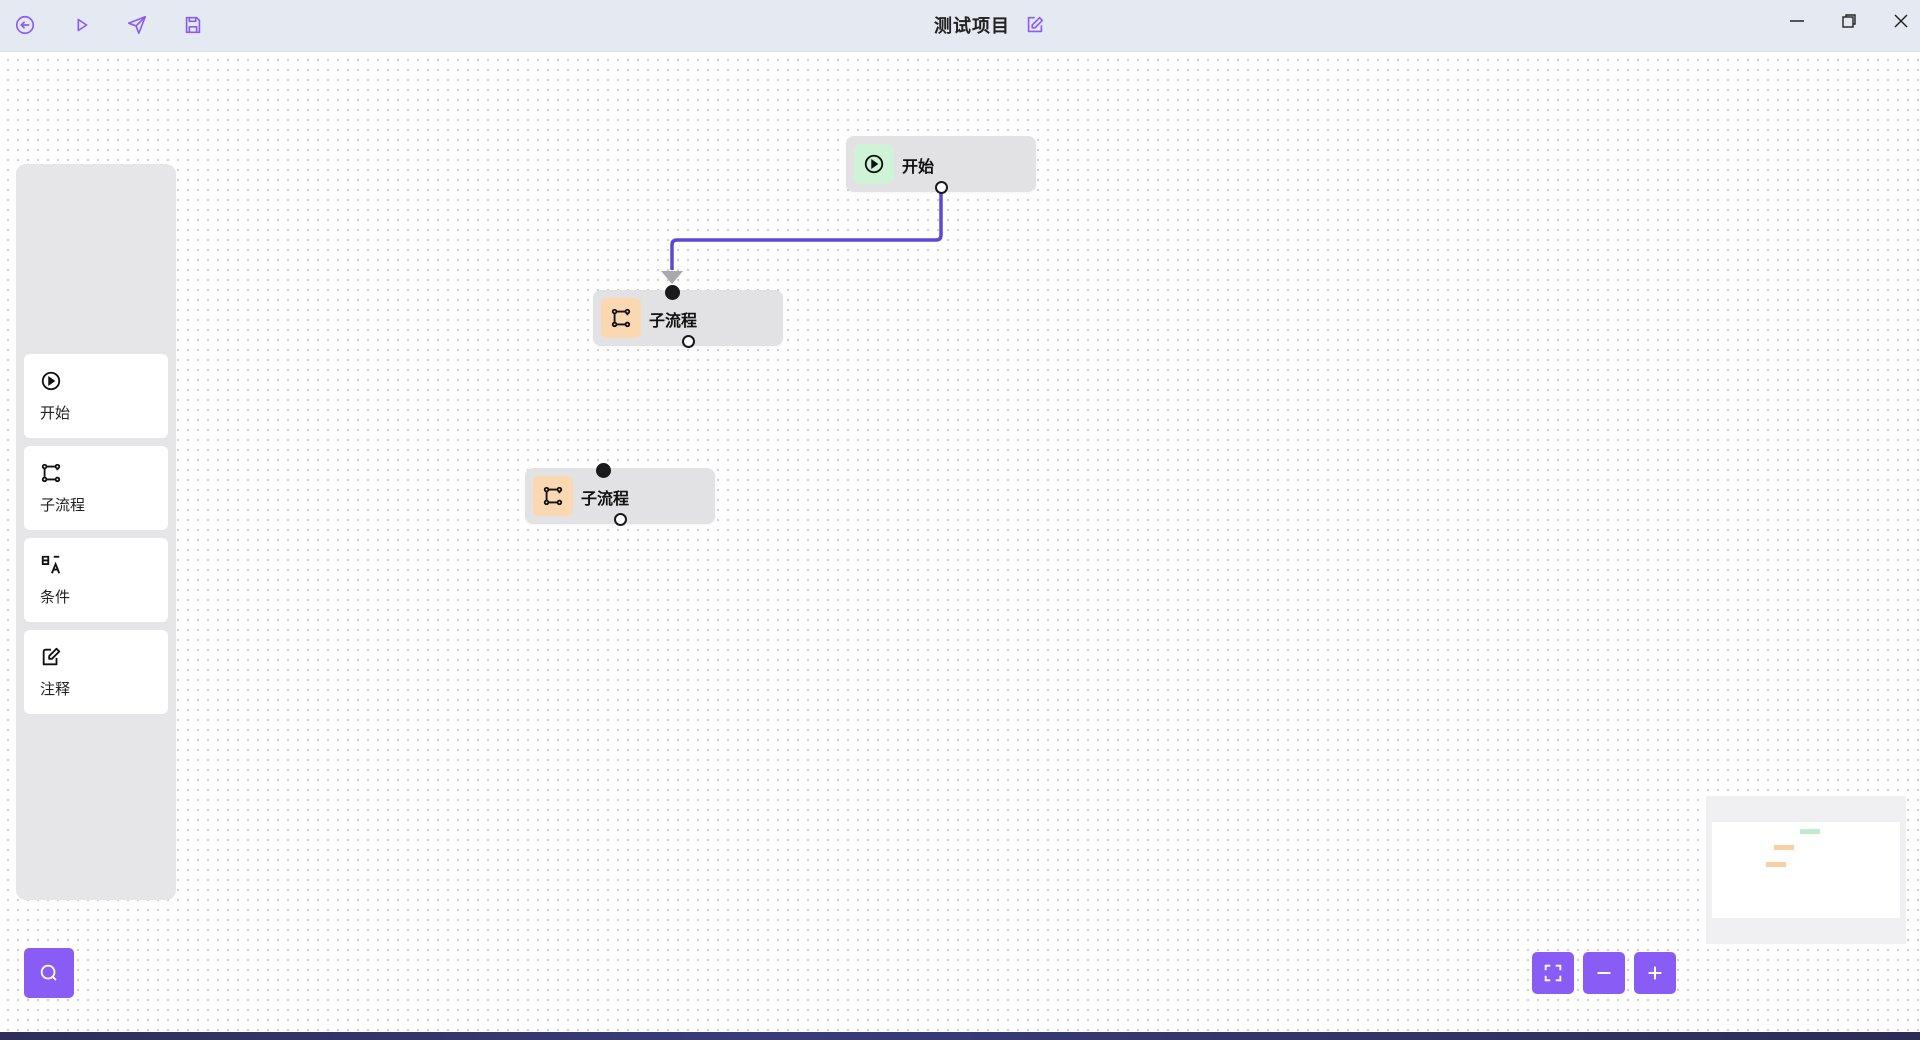 This screenshot has height=1040, width=1920. Describe the element at coordinates (55, 413) in the screenshot. I see `palette-item-label: 开始` at that location.